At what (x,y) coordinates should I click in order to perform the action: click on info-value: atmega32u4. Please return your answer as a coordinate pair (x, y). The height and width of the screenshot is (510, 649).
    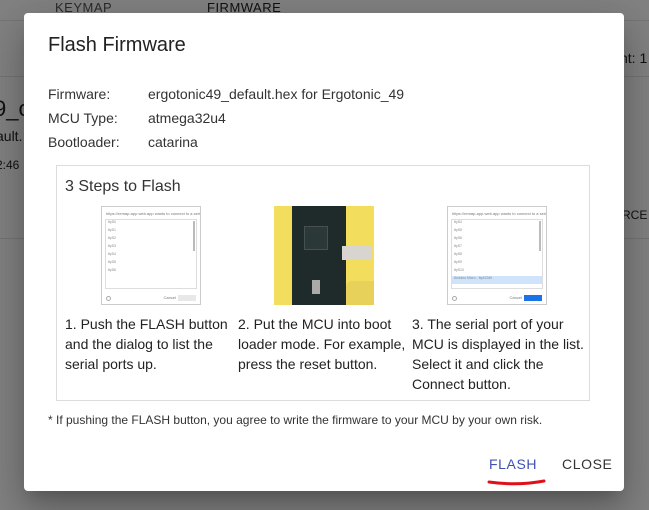
    Looking at the image, I should click on (187, 118).